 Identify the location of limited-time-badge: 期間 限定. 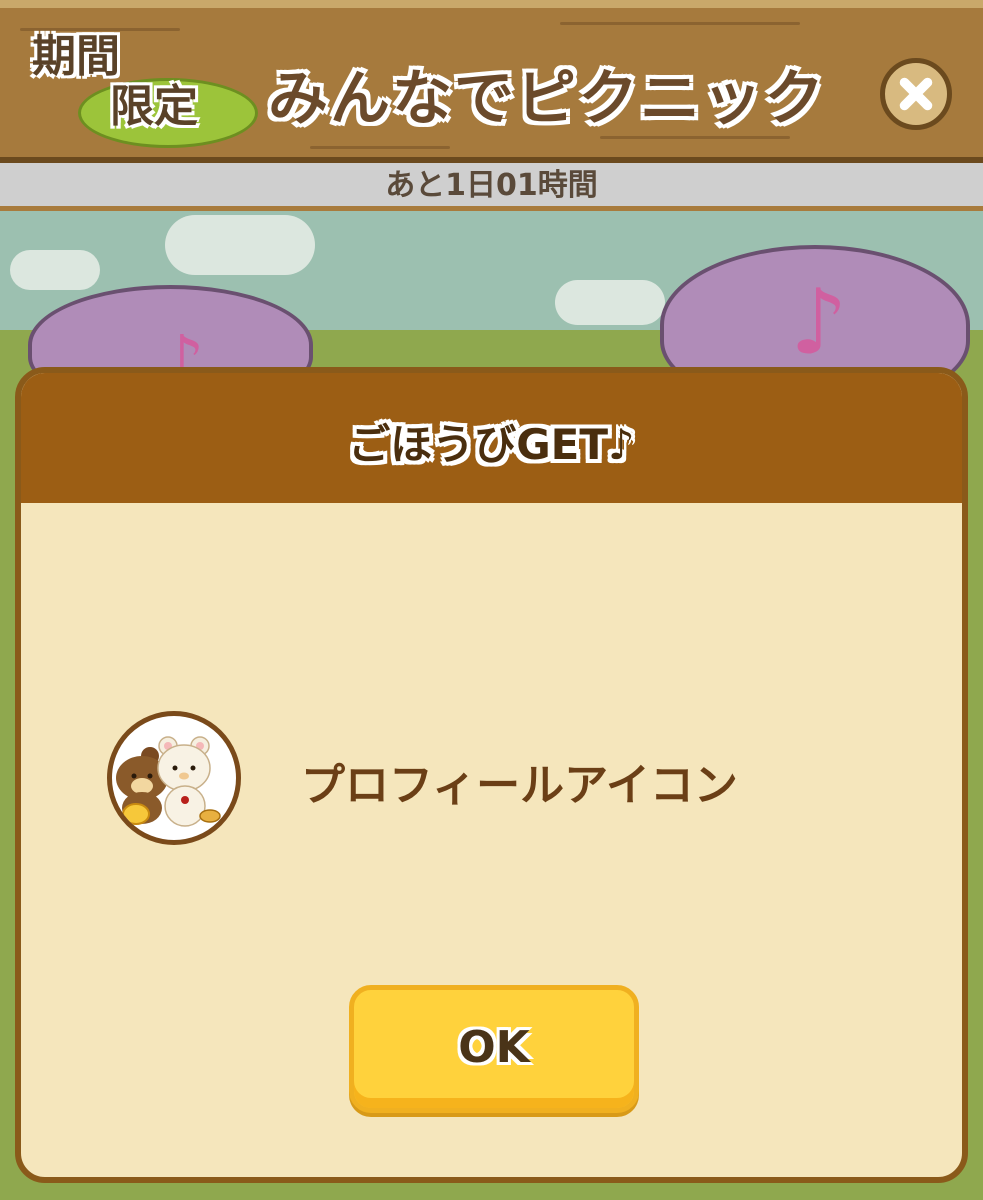
(138, 88).